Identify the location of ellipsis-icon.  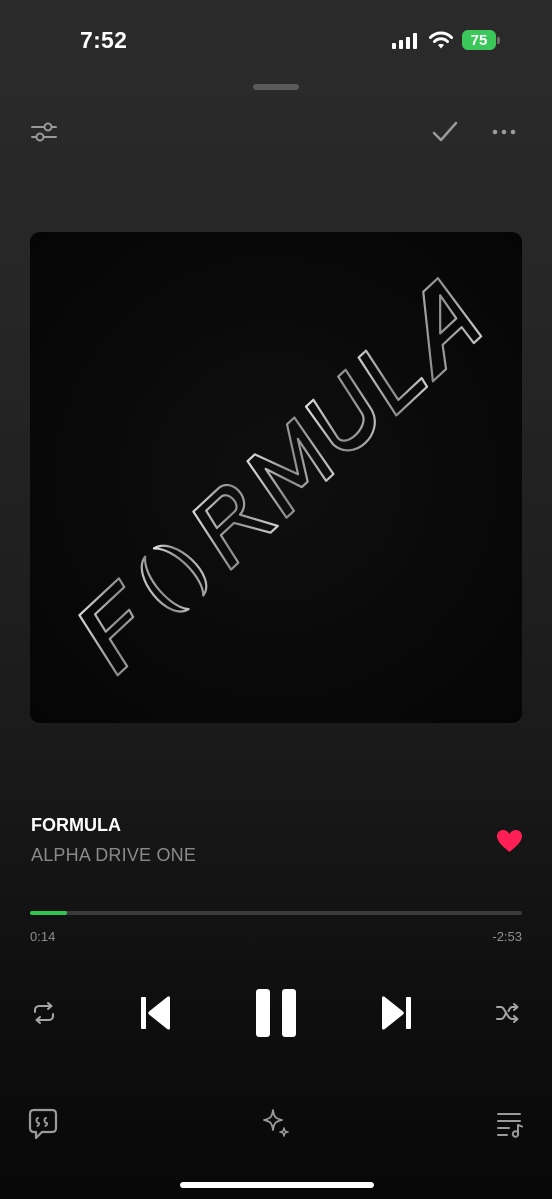
(504, 132).